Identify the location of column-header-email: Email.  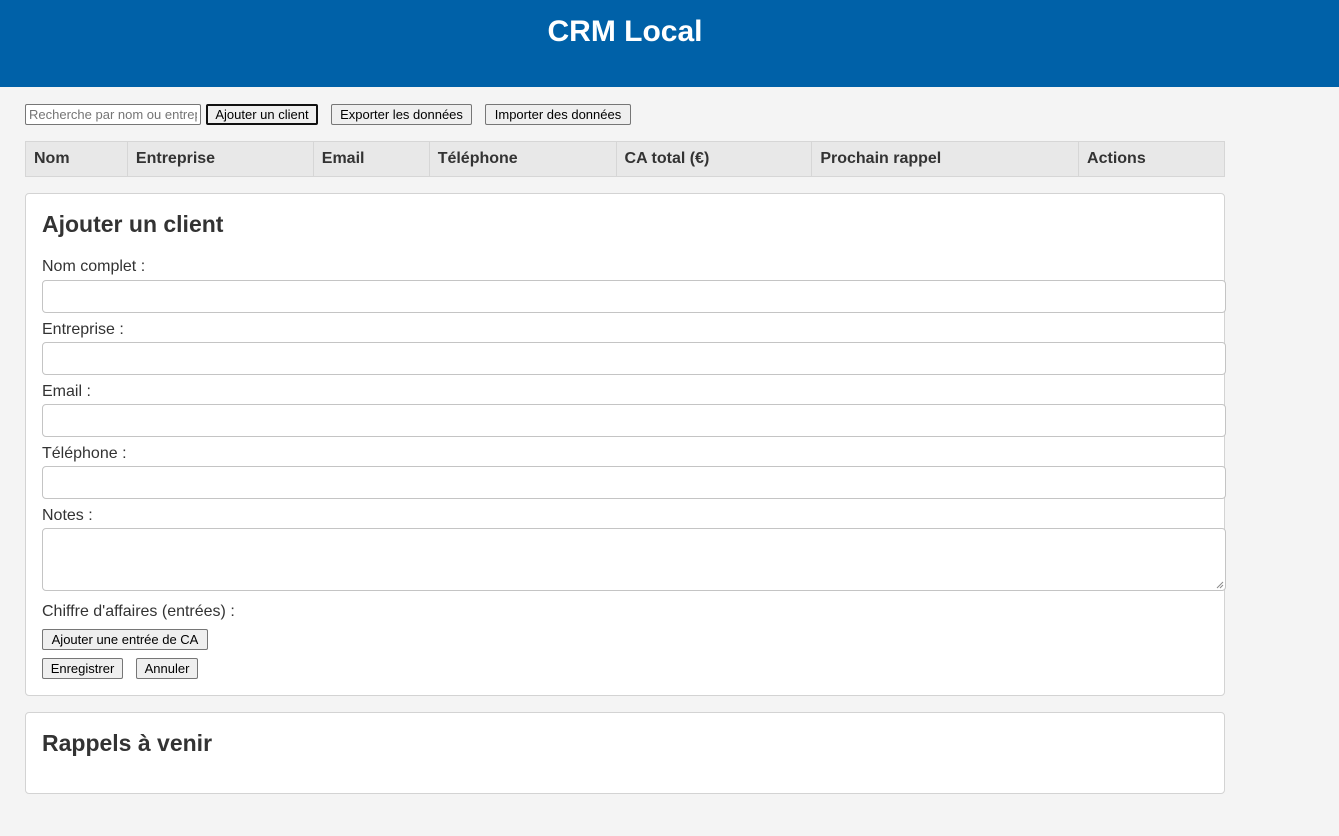
(371, 159).